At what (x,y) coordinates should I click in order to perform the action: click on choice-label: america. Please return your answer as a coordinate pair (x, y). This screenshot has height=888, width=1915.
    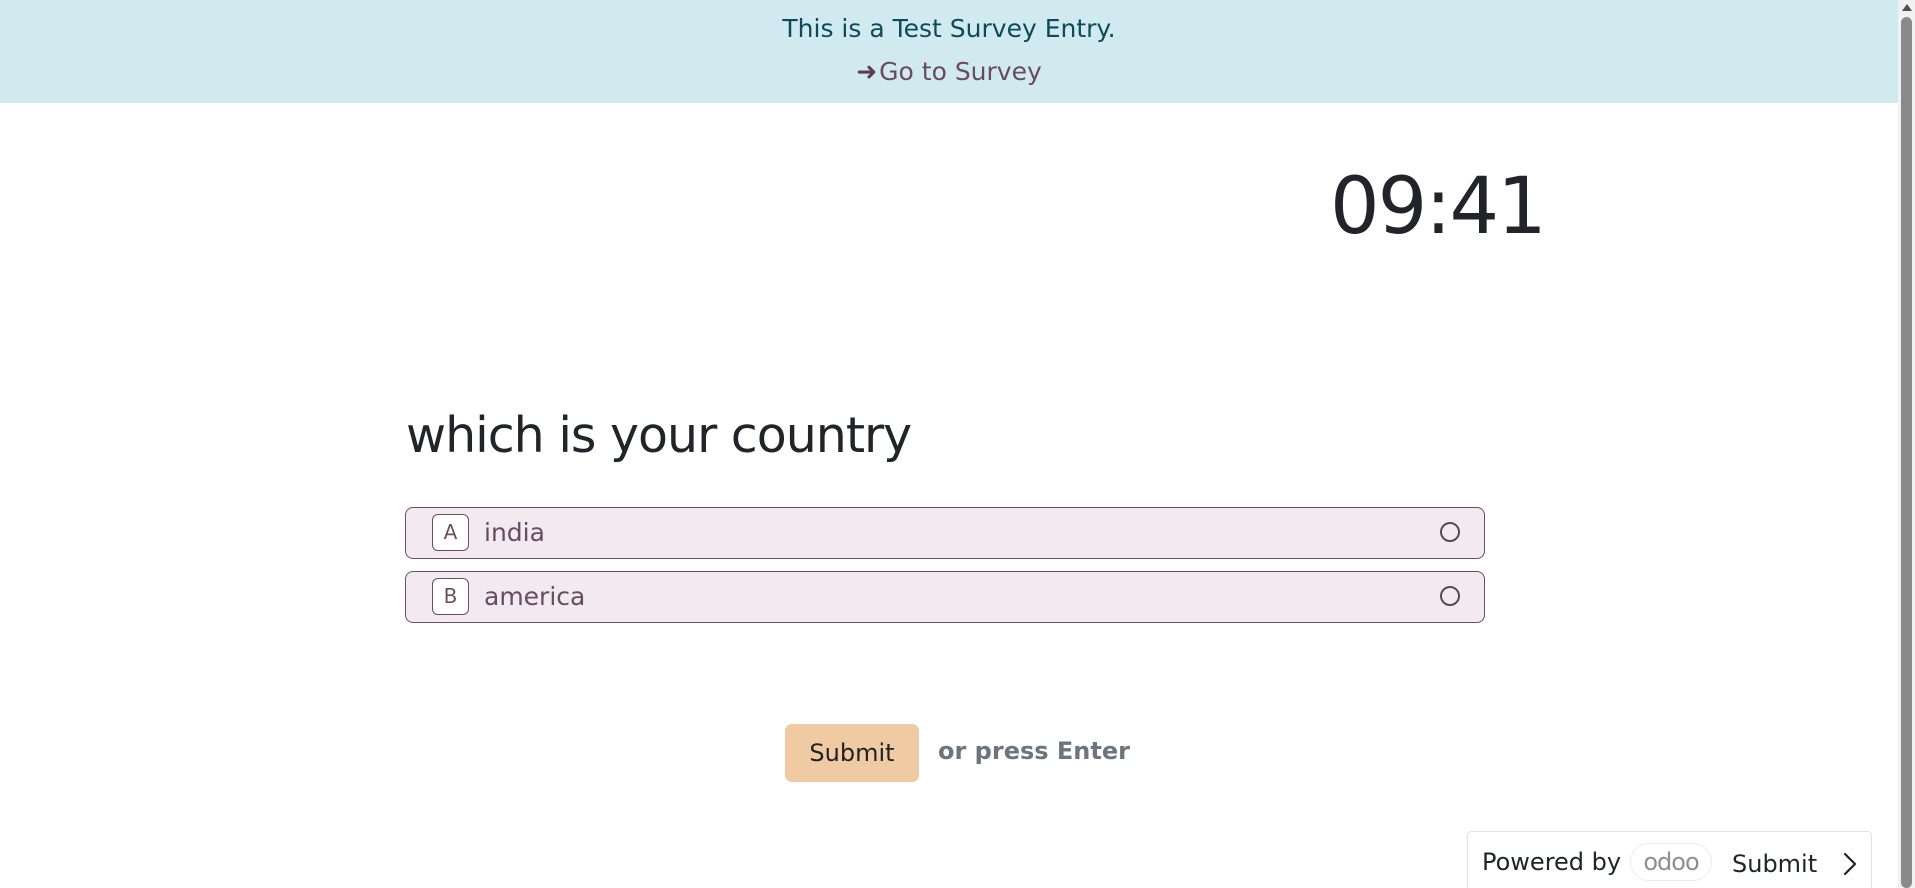
    Looking at the image, I should click on (535, 596).